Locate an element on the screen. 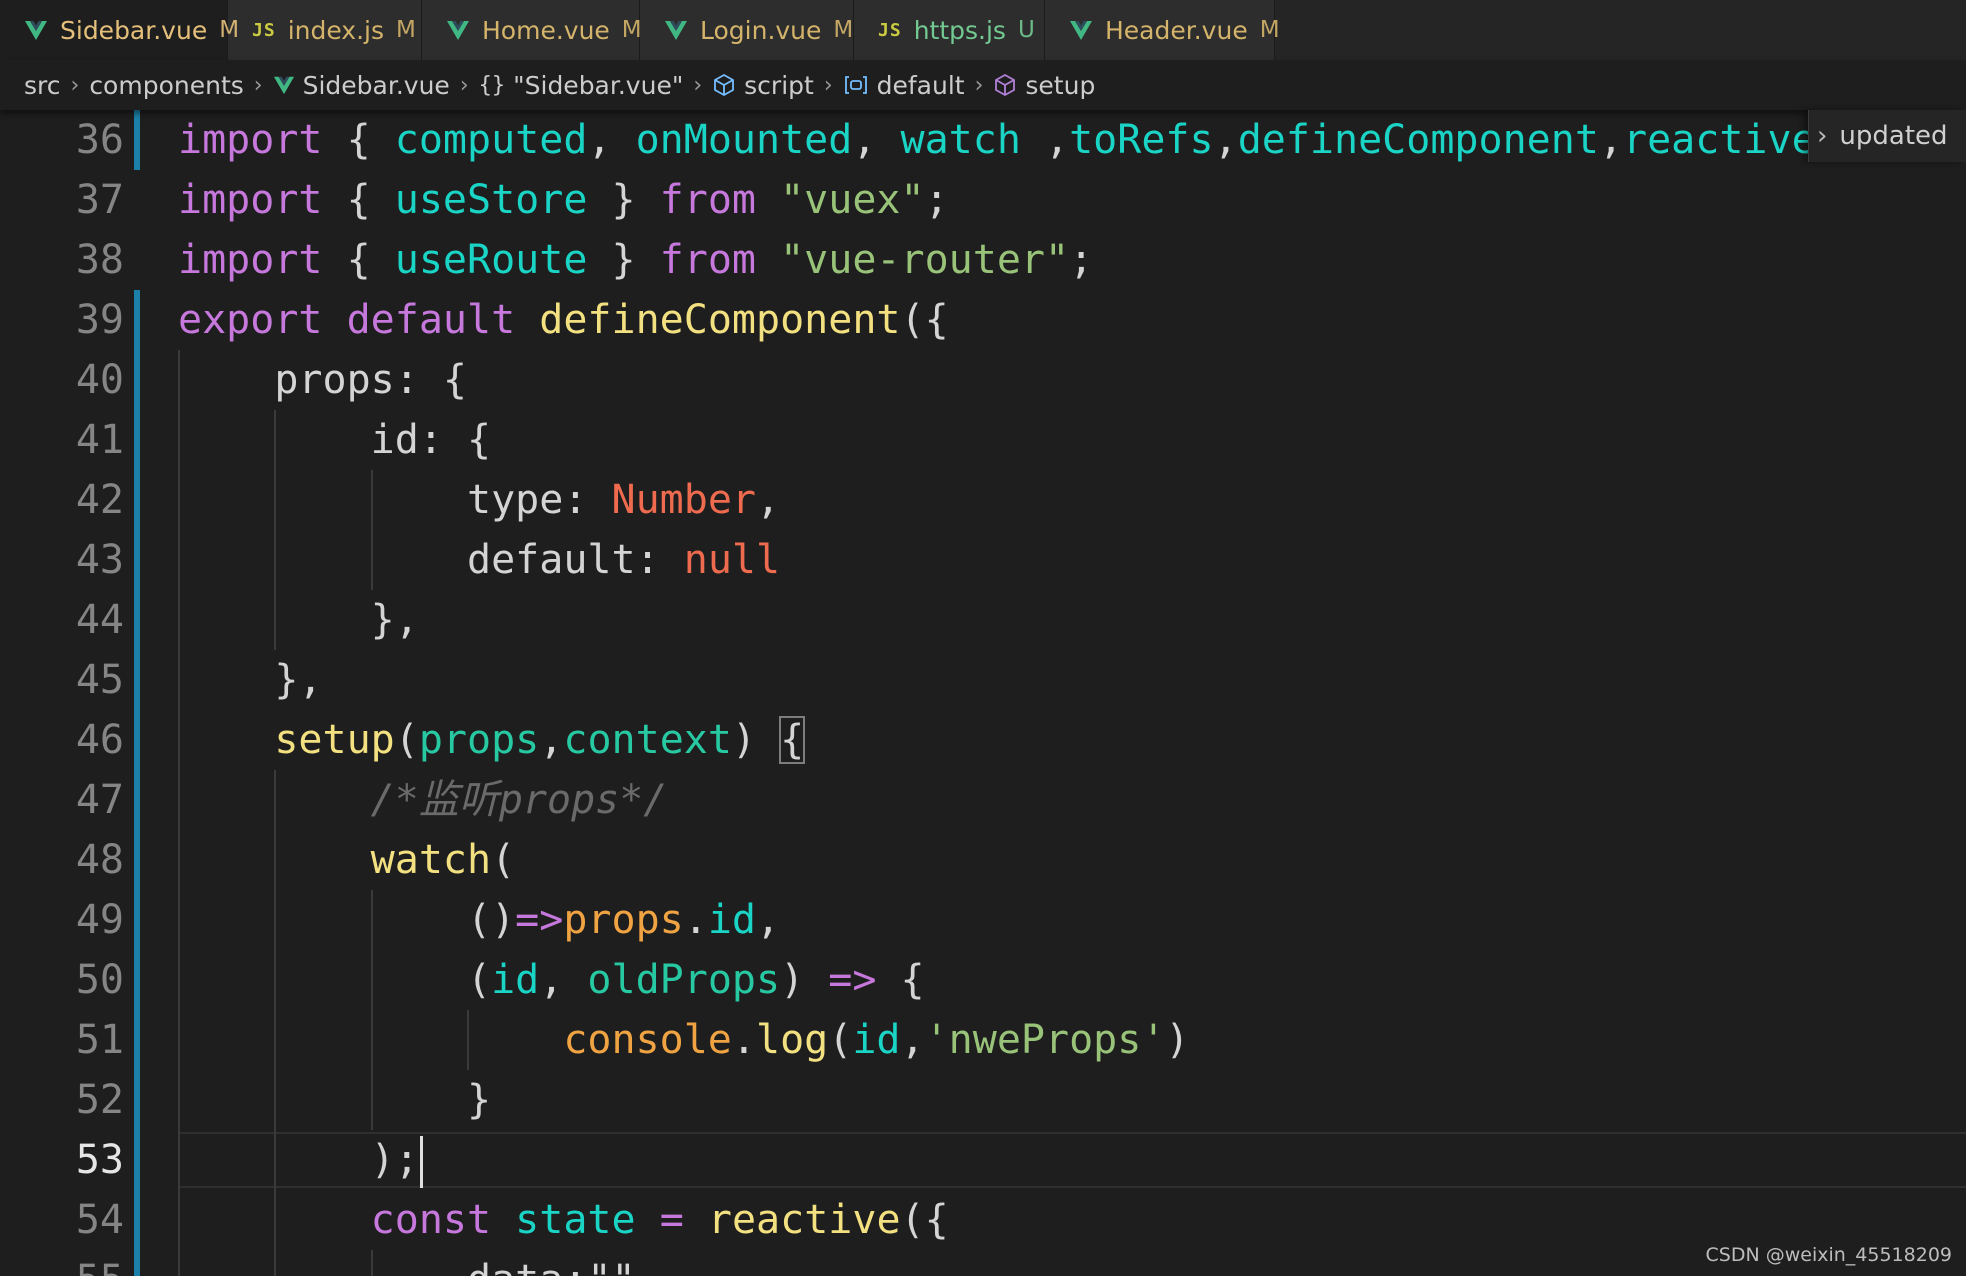  breadcrumb-item: Sidebar.vue is located at coordinates (361, 85).